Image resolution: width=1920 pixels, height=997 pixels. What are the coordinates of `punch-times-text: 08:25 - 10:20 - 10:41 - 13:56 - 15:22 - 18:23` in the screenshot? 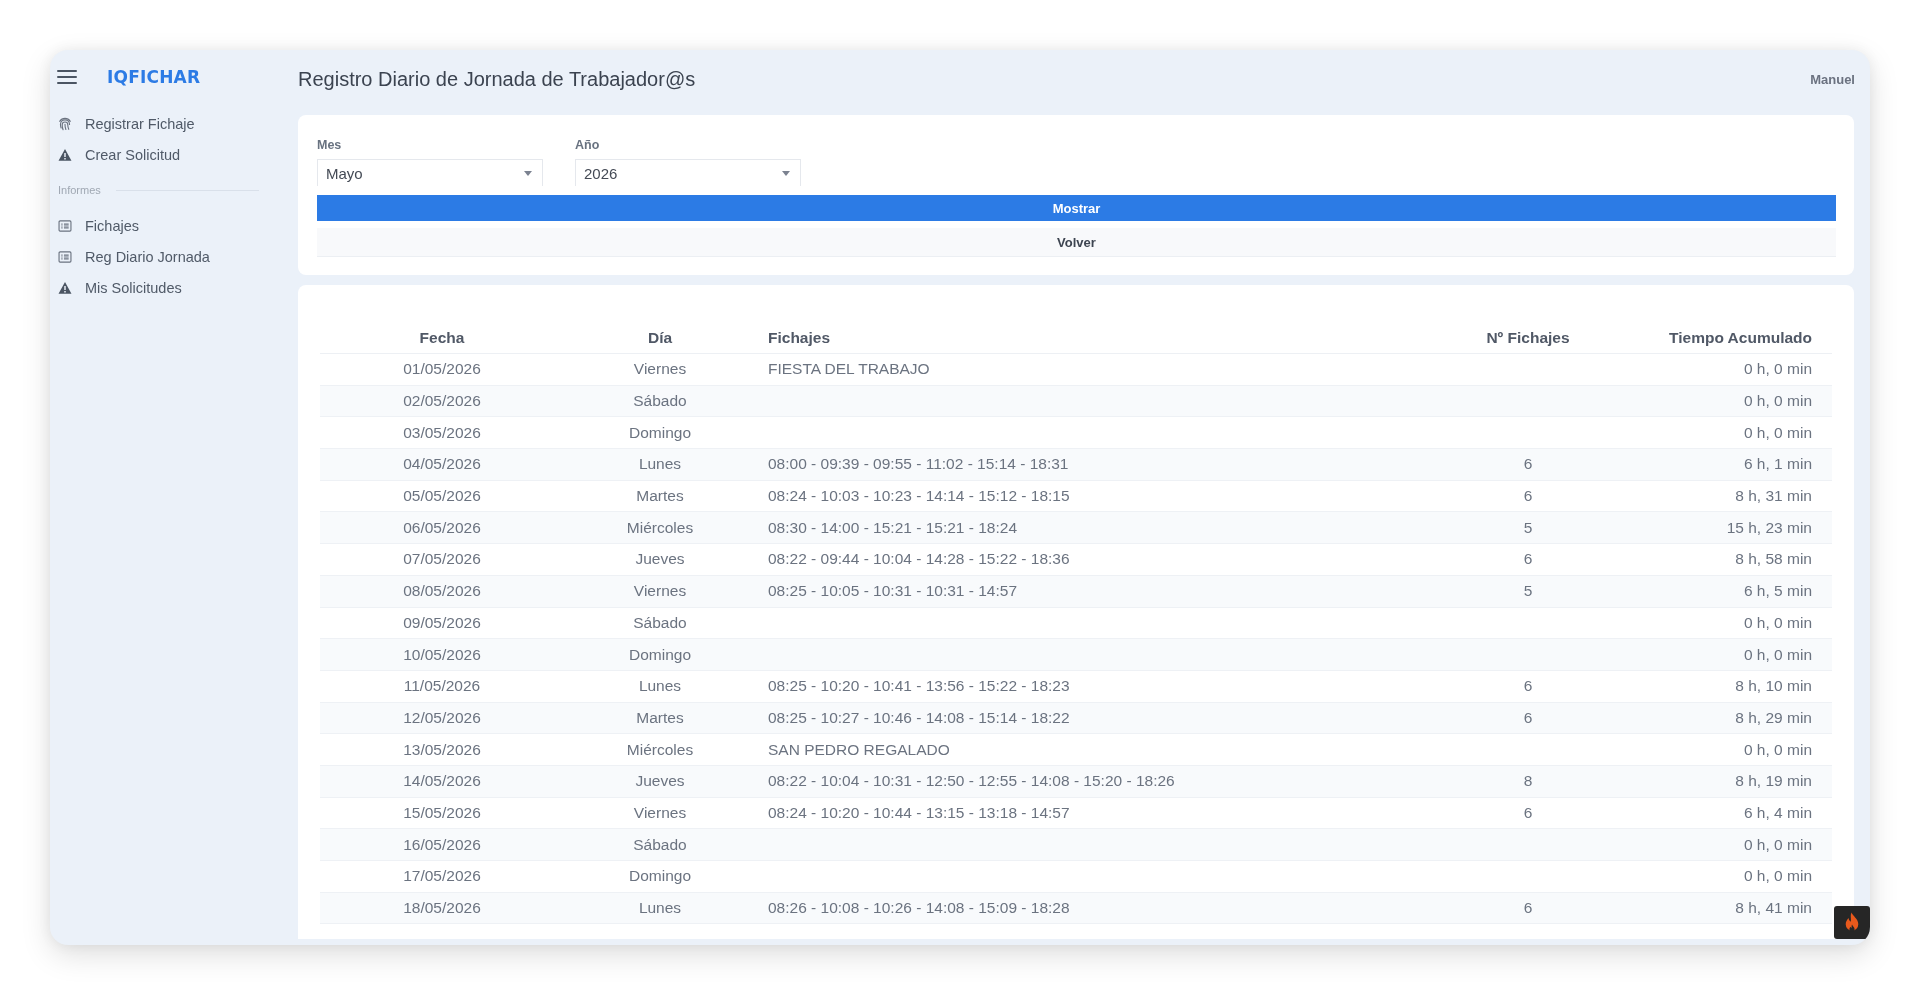 It's located at (919, 686).